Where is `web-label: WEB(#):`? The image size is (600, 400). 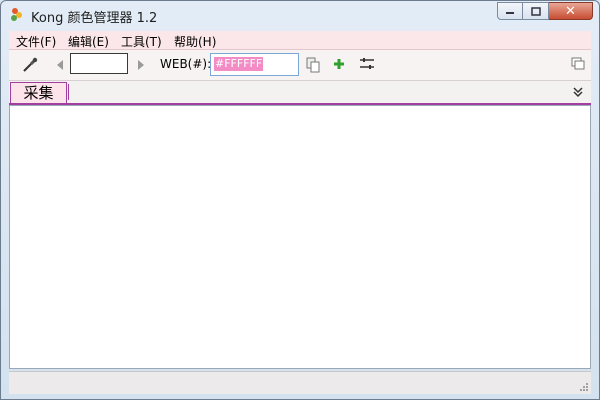 web-label: WEB(#): is located at coordinates (186, 64).